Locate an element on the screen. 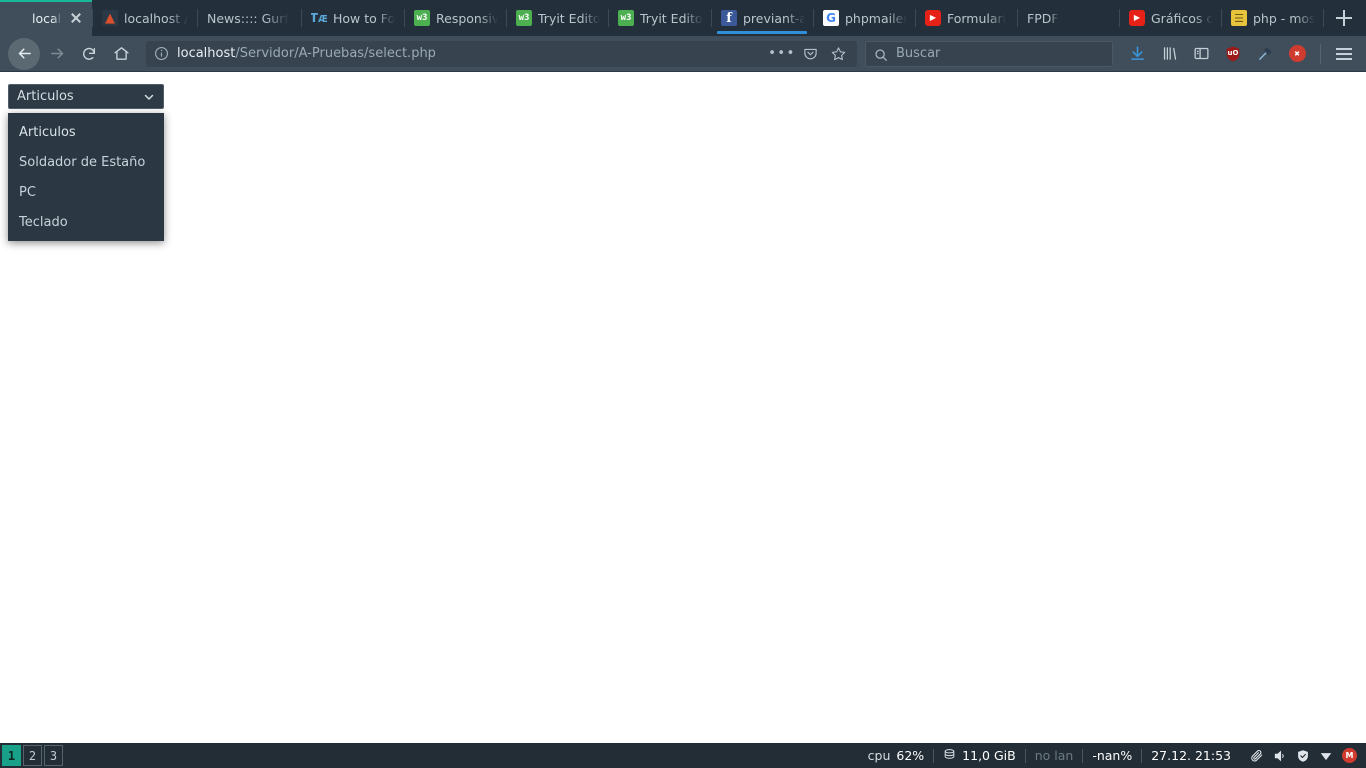 The width and height of the screenshot is (1366, 768). tab-label: News:::: Gurf is located at coordinates (248, 18).